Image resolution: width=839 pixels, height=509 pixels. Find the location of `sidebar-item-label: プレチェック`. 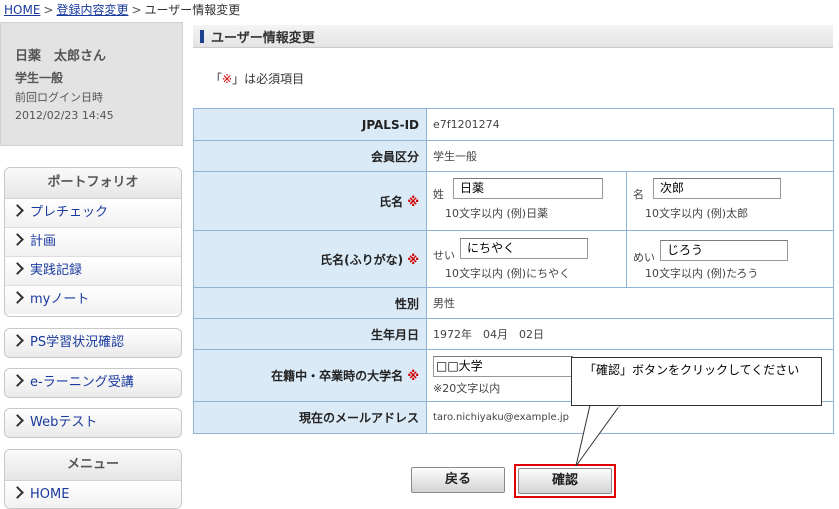

sidebar-item-label: プレチェック is located at coordinates (69, 212).